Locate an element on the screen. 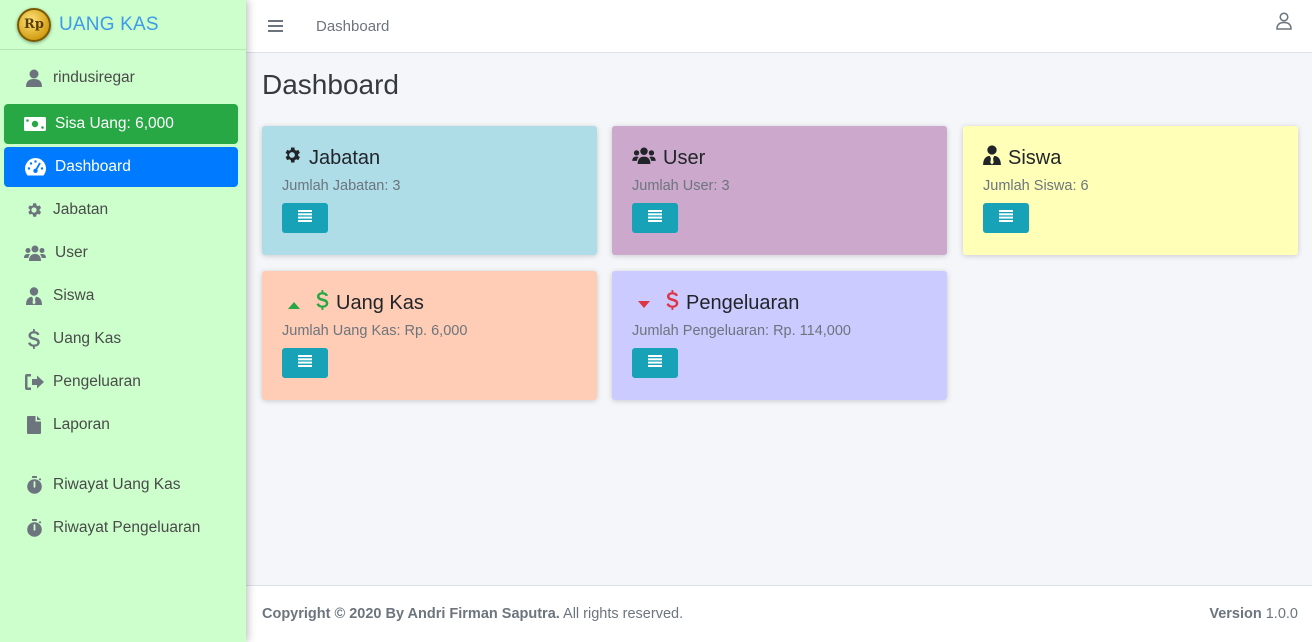 The height and width of the screenshot is (642, 1312). card-text: Jumlah Jabatan: 3 is located at coordinates (341, 186).